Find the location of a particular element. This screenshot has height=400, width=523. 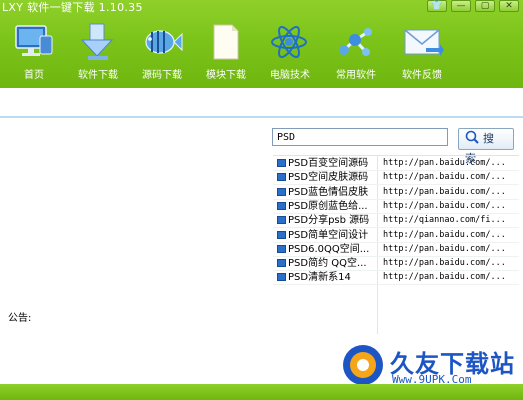

document-icon is located at coordinates (226, 42).